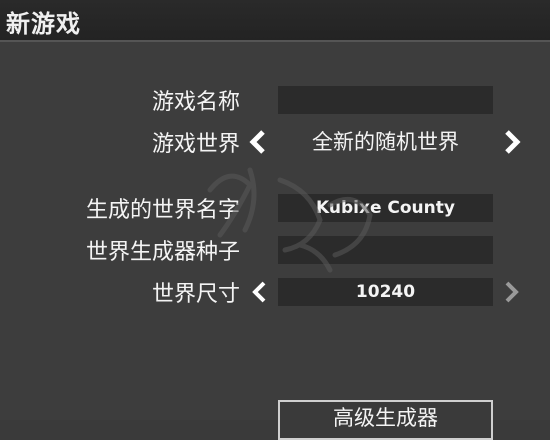 The height and width of the screenshot is (440, 550). I want to click on generated-world-name-label: 生成的世界名字, so click(162, 210).